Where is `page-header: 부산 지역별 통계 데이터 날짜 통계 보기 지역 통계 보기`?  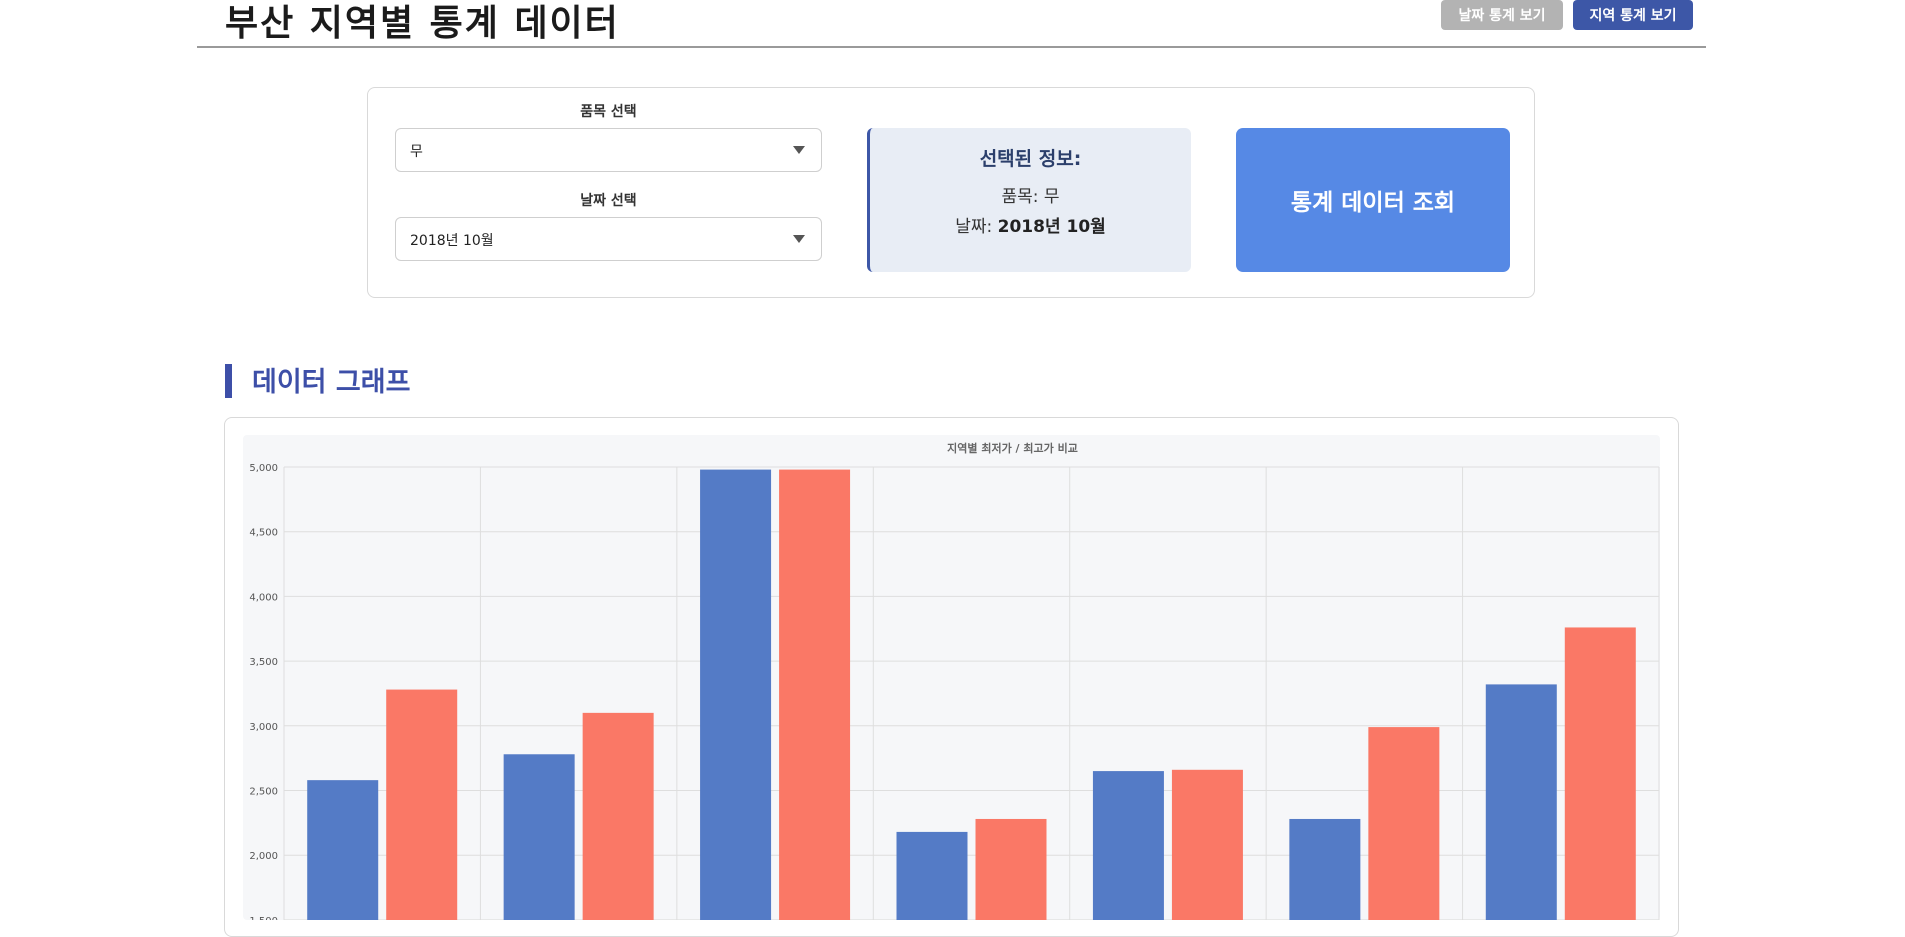 page-header: 부산 지역별 통계 데이터 날짜 통계 보기 지역 통계 보기 is located at coordinates (951, 24).